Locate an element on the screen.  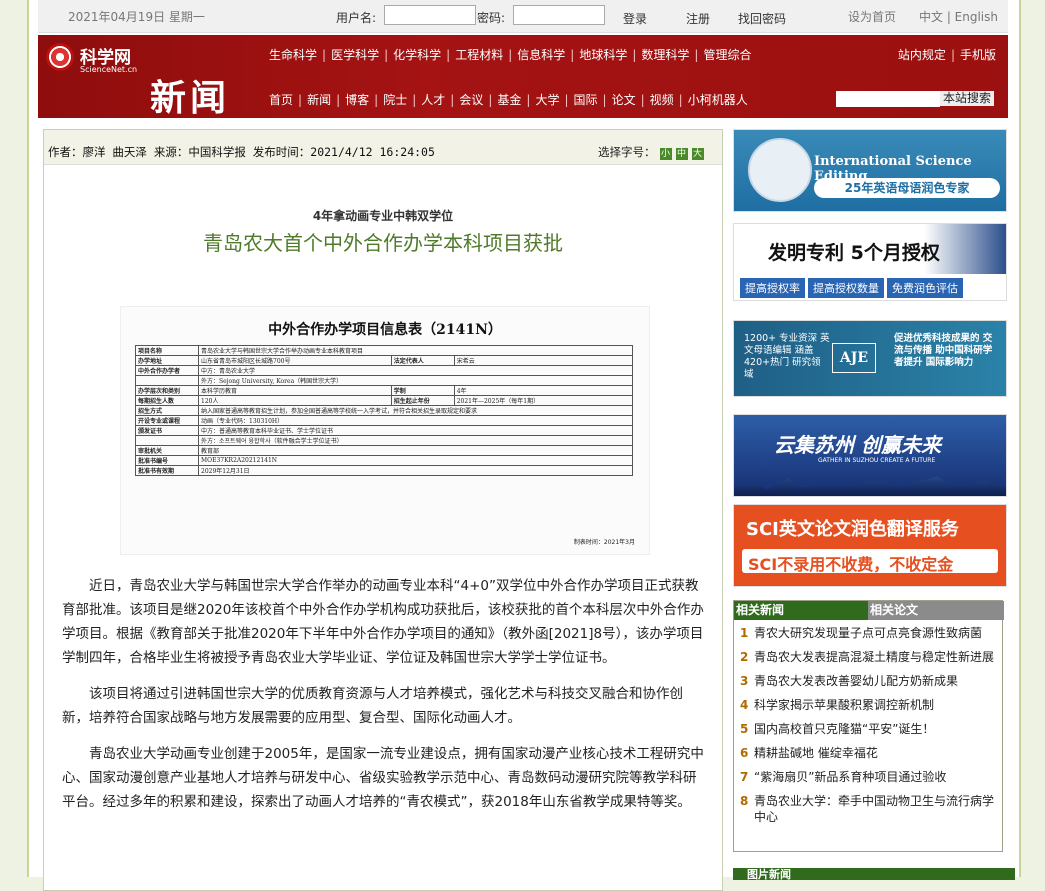
related-news-number: 1 is located at coordinates (744, 633).